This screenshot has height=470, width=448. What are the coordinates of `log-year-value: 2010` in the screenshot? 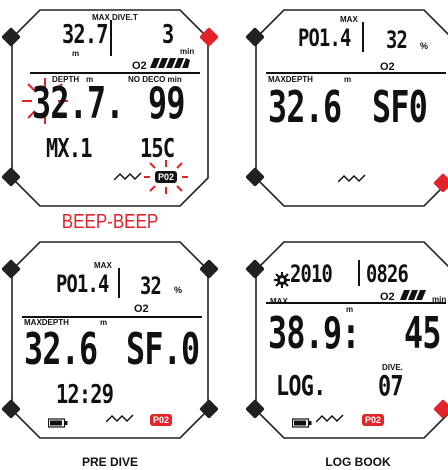 It's located at (311, 274).